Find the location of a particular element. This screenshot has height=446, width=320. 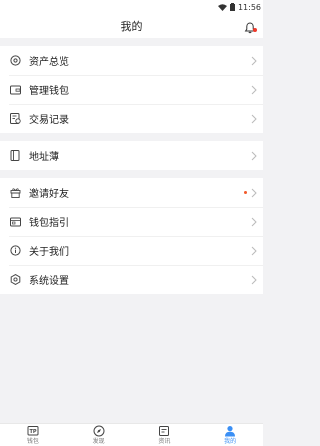

wifi-icon is located at coordinates (222, 7).